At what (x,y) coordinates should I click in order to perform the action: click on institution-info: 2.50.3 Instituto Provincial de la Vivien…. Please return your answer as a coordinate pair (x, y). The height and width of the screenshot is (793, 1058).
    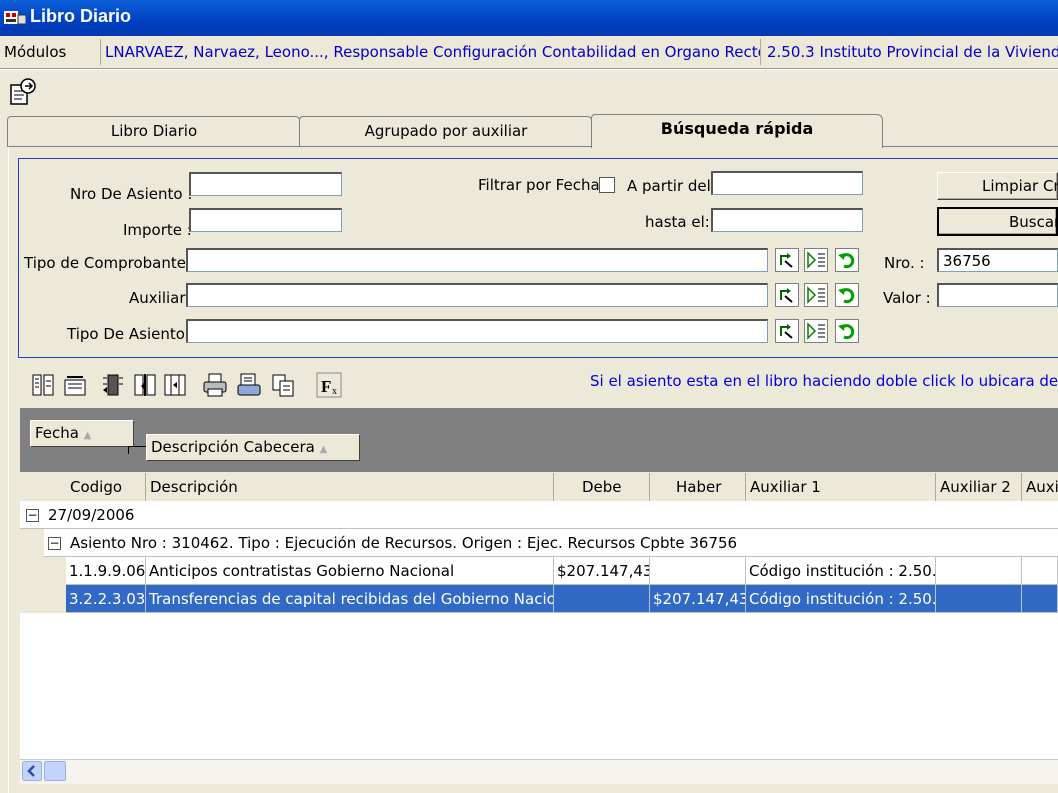
    Looking at the image, I should click on (909, 52).